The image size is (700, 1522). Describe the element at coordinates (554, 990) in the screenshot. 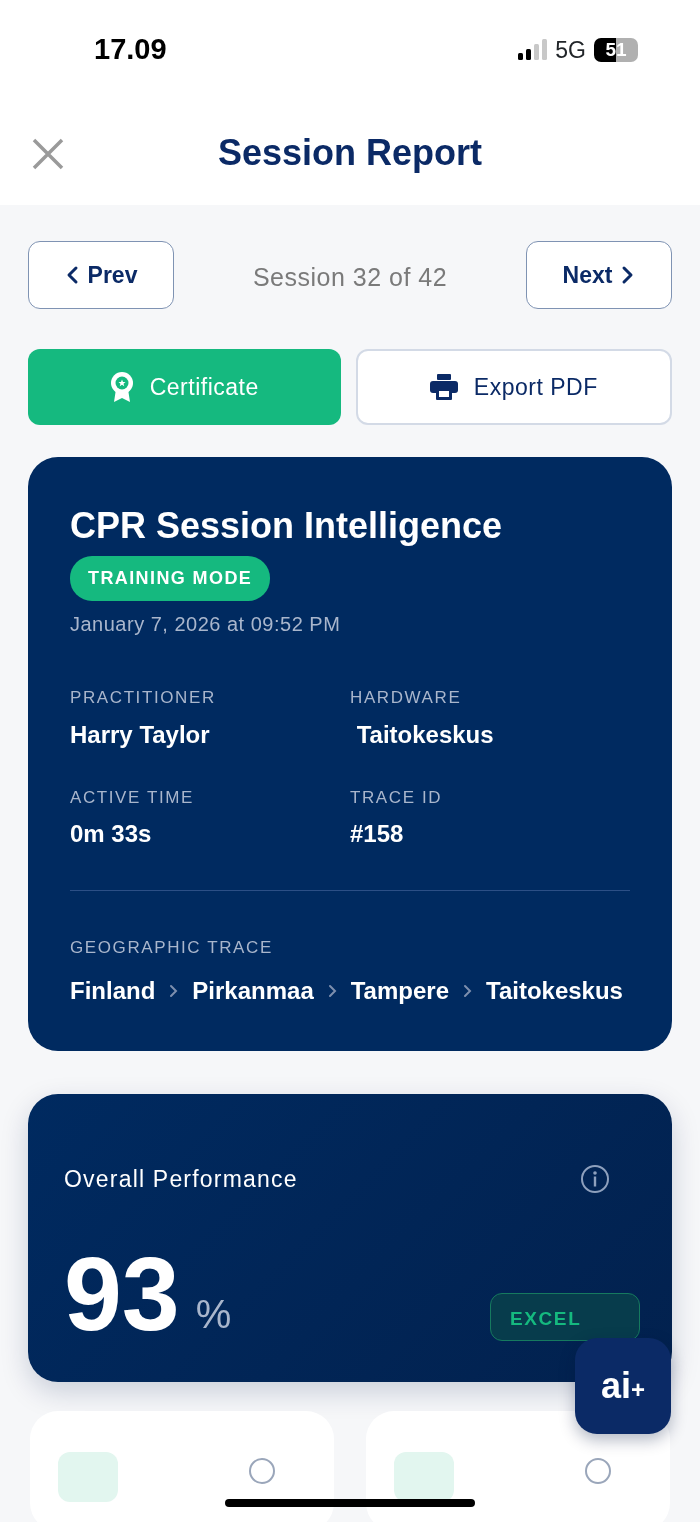

I see `breadcrumb-item: Taitokeskus` at that location.